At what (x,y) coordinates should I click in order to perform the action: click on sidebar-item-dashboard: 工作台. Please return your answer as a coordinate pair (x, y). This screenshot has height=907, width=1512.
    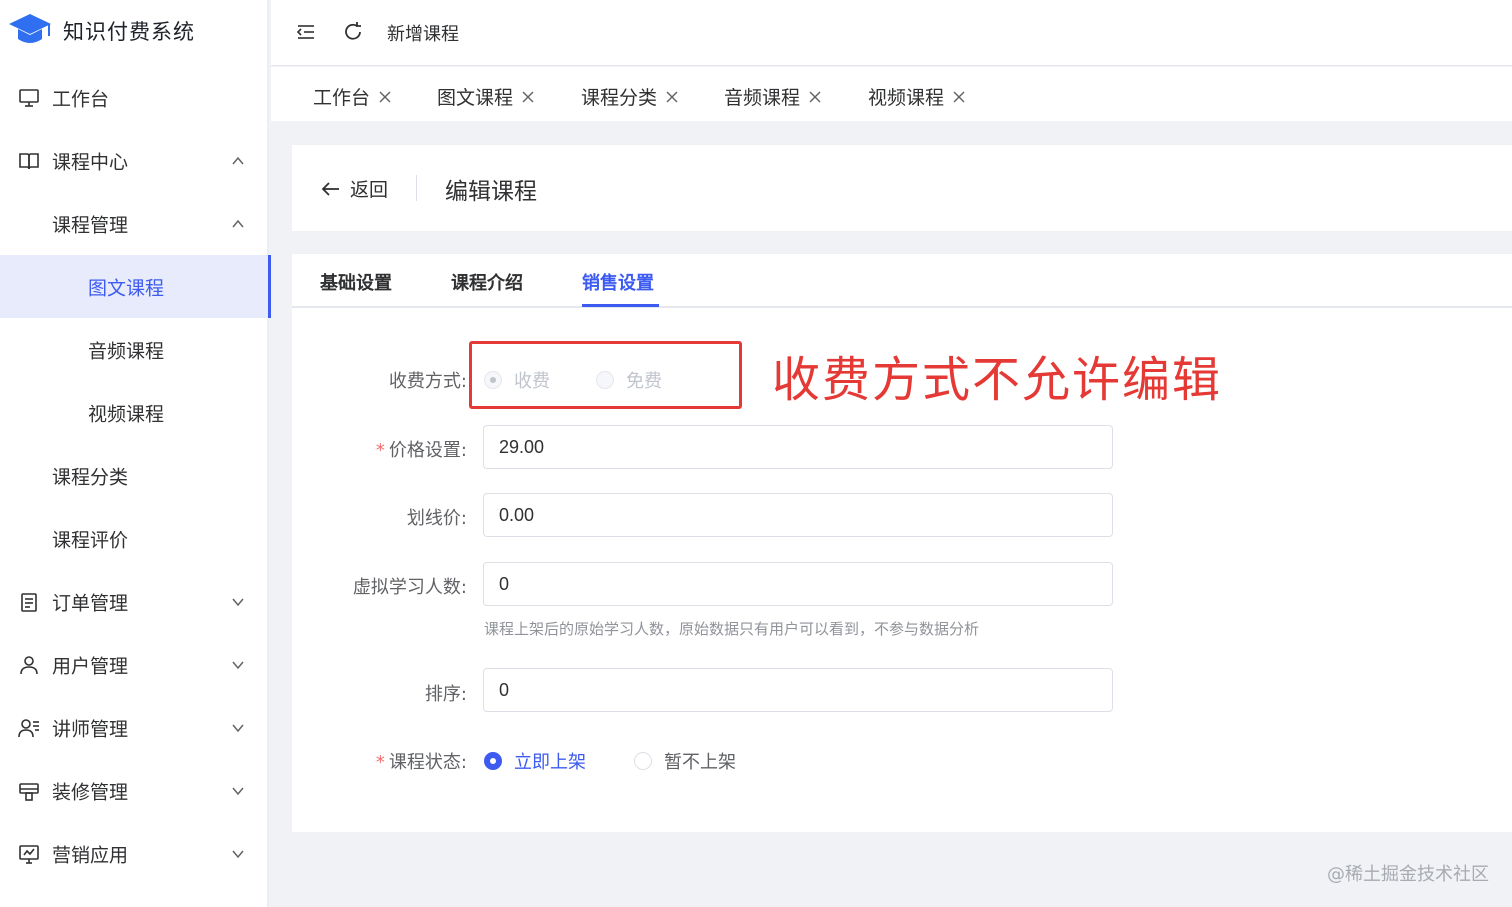
    Looking at the image, I should click on (134, 97).